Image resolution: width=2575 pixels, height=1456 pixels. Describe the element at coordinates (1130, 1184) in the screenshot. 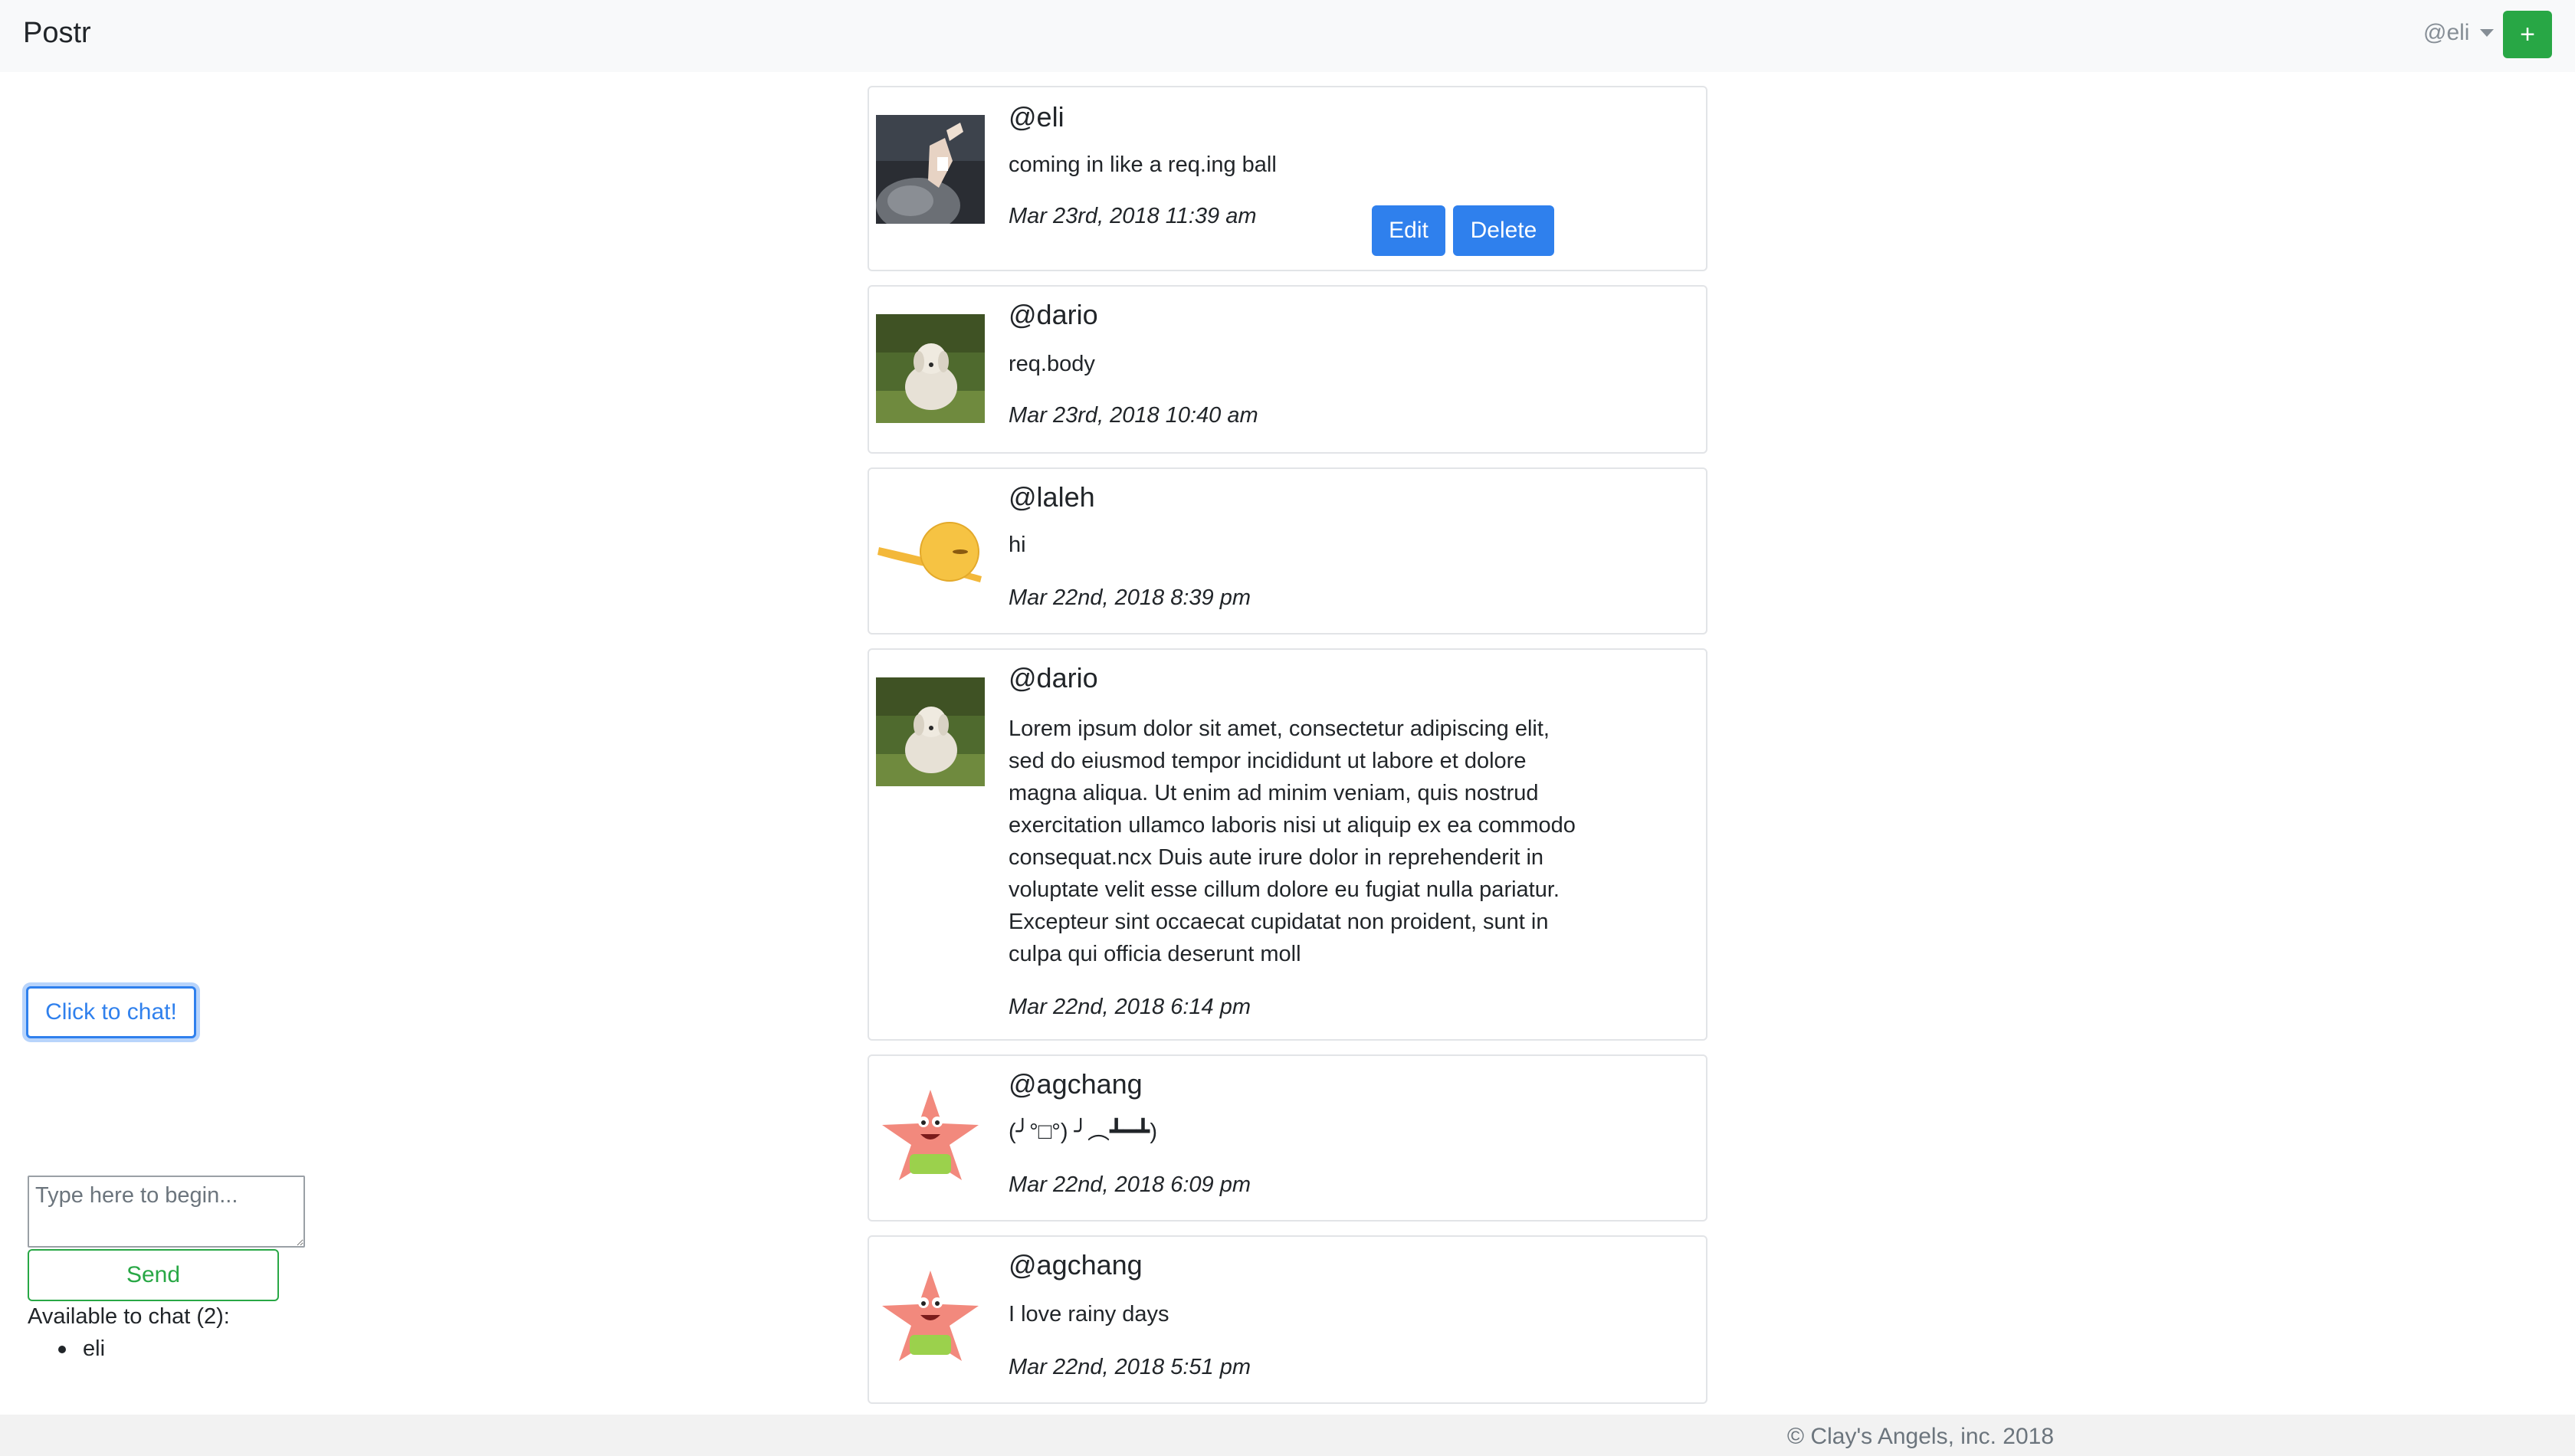

I see `post-timestamp: Mar 22nd, 2018 6:09 pm` at that location.